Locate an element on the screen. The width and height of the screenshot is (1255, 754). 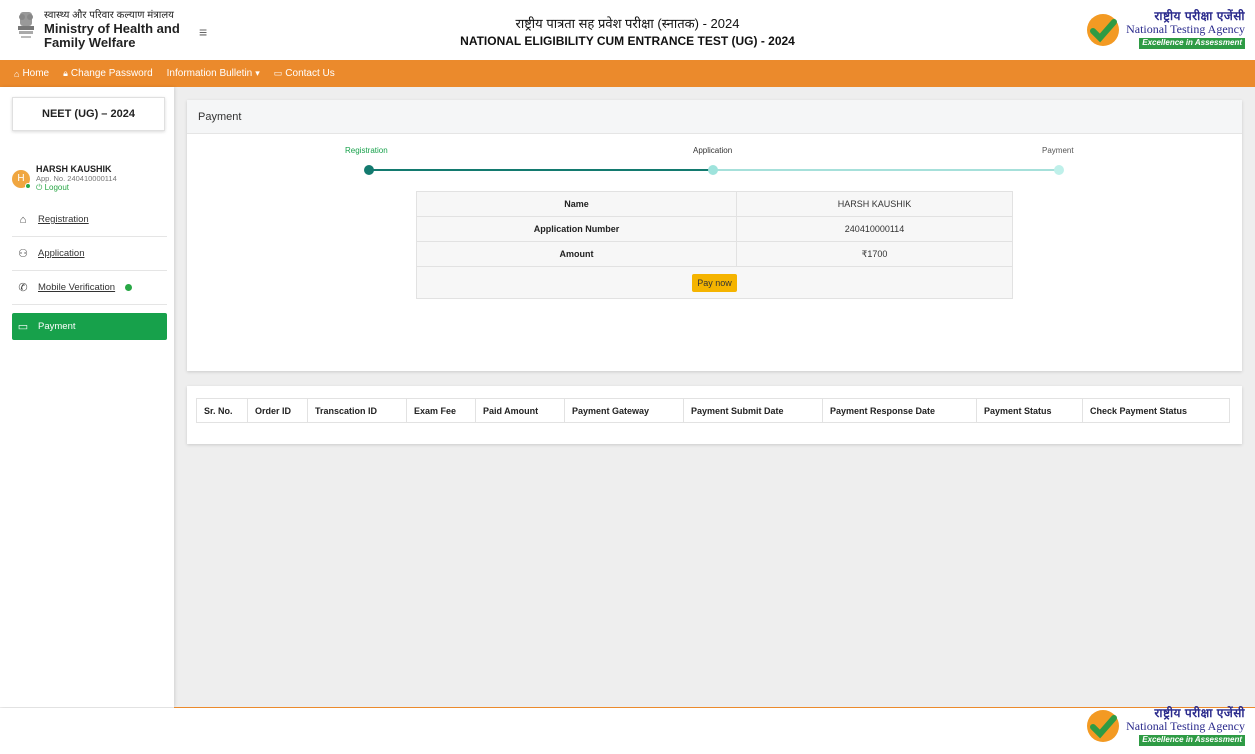
avatar-initial: H is located at coordinates (21, 178).